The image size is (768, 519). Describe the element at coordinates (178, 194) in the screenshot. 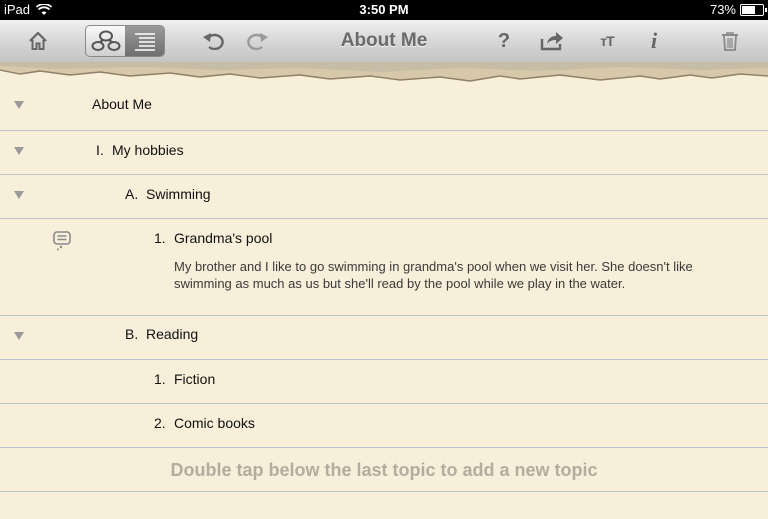

I see `topic-label: Swimming` at that location.